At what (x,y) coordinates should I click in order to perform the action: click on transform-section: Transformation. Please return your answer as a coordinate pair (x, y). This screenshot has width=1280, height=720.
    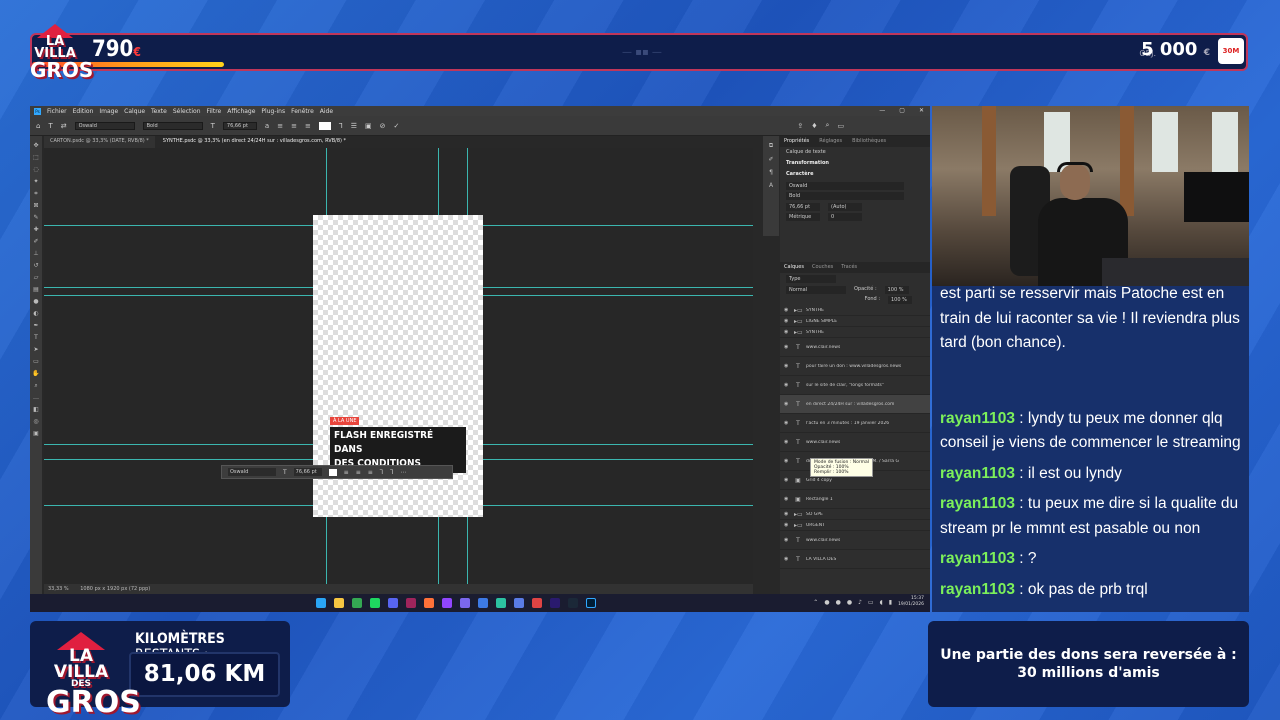
    Looking at the image, I should click on (855, 163).